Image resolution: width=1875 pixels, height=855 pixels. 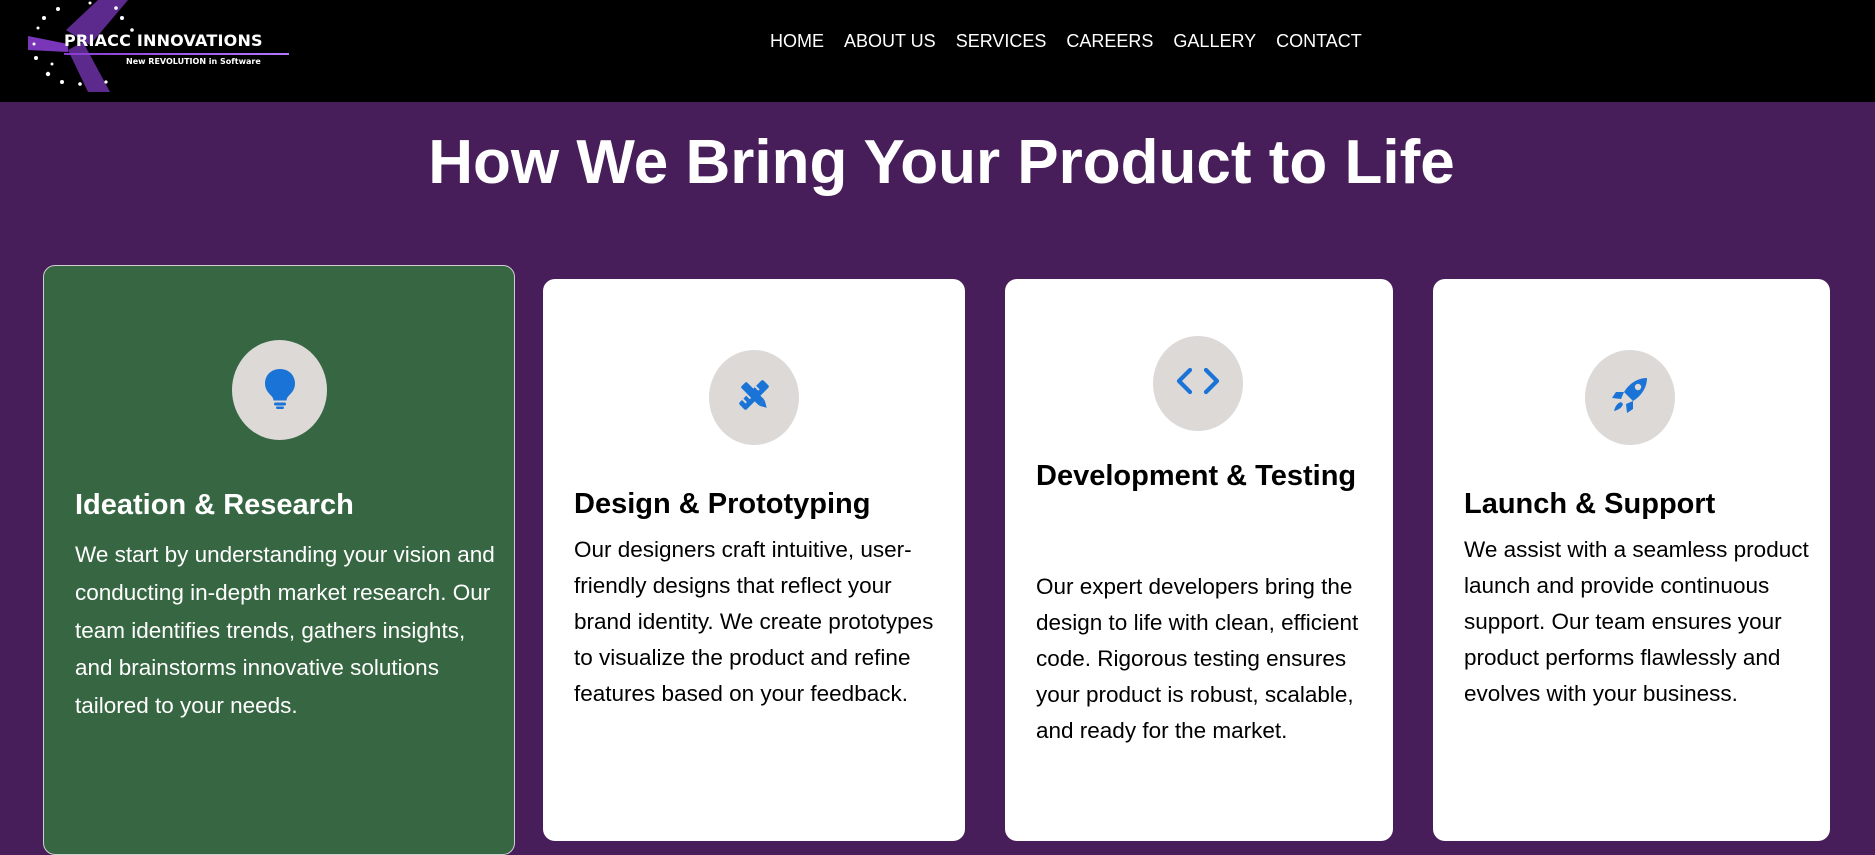 I want to click on logo-underline, so click(x=176, y=54).